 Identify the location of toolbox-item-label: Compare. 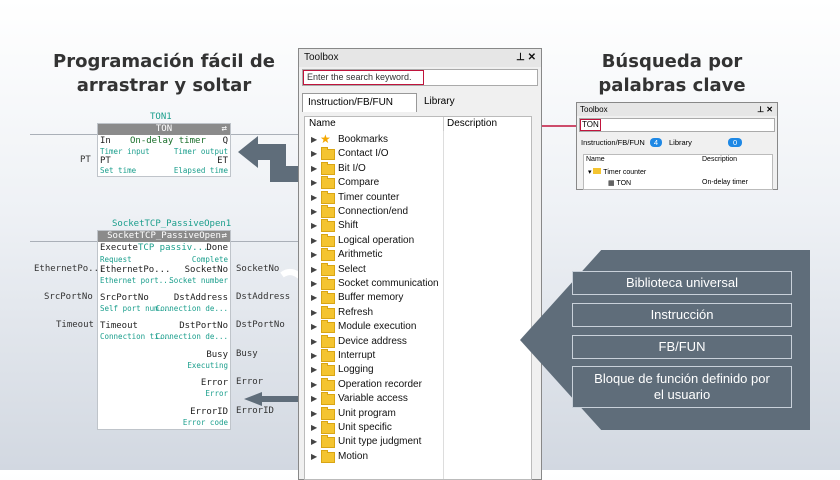
(359, 183).